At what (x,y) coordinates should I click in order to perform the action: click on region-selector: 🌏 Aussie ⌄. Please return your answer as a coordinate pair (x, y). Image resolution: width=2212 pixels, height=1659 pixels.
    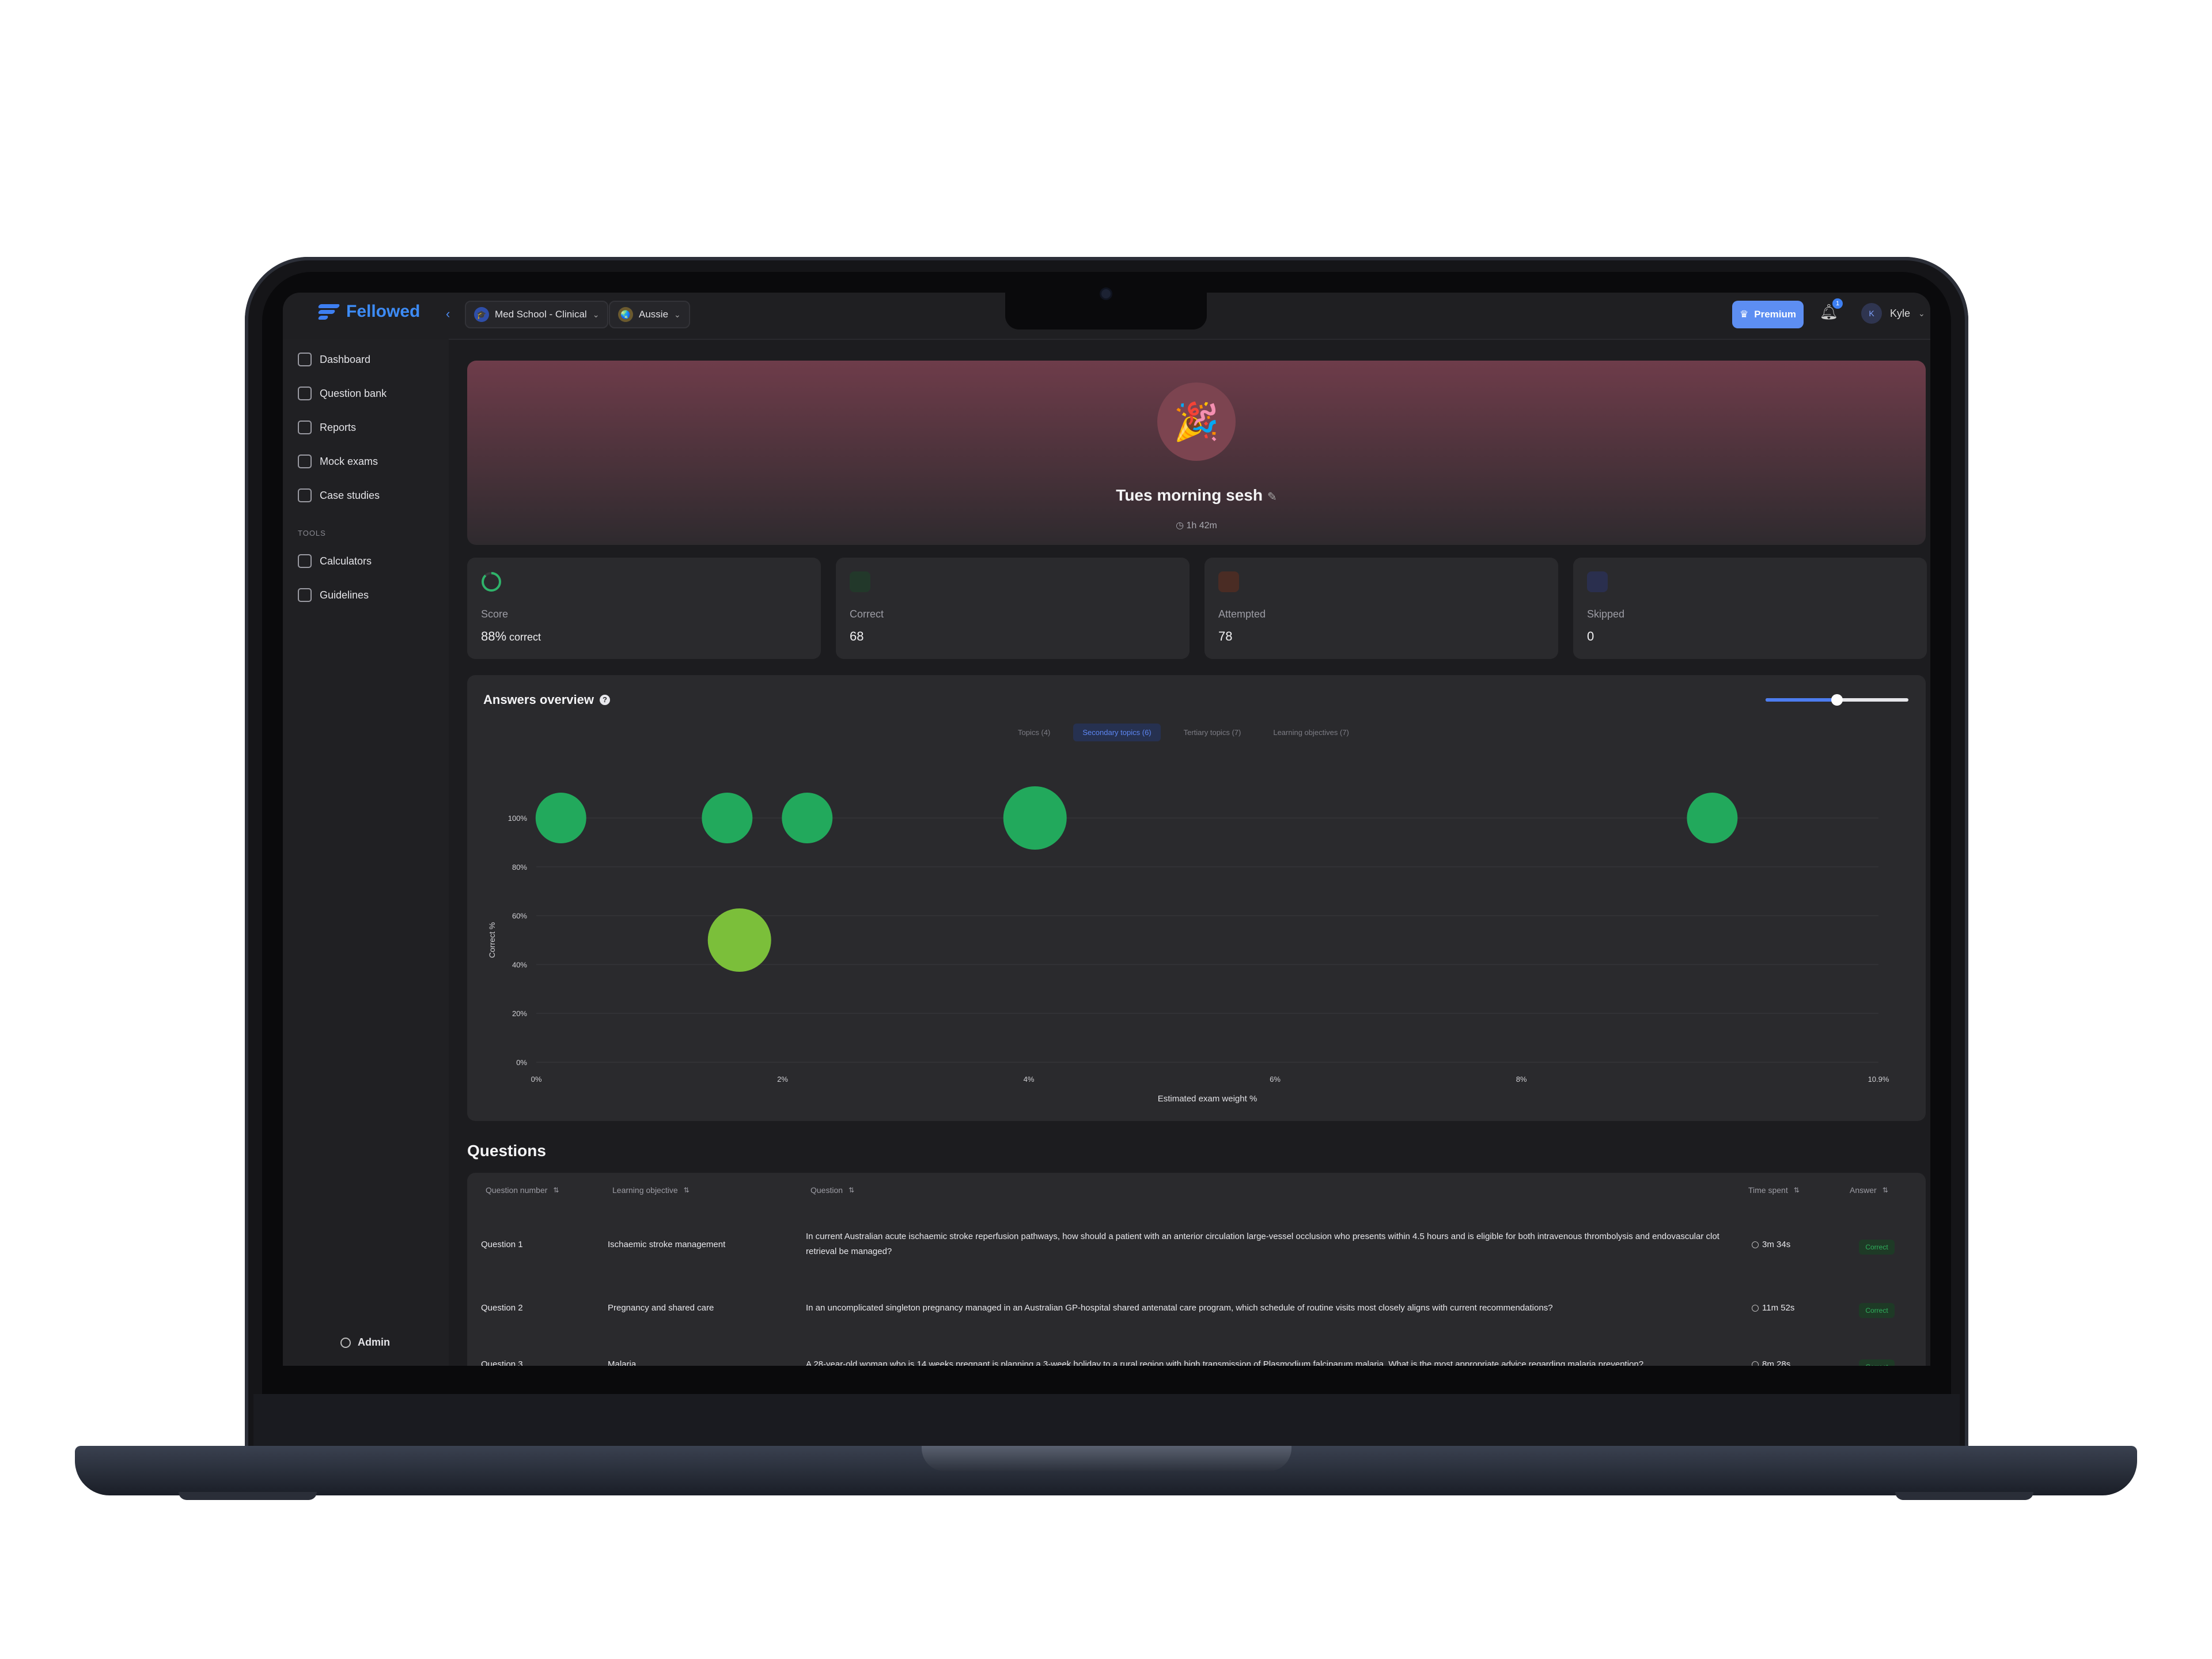
    Looking at the image, I should click on (649, 314).